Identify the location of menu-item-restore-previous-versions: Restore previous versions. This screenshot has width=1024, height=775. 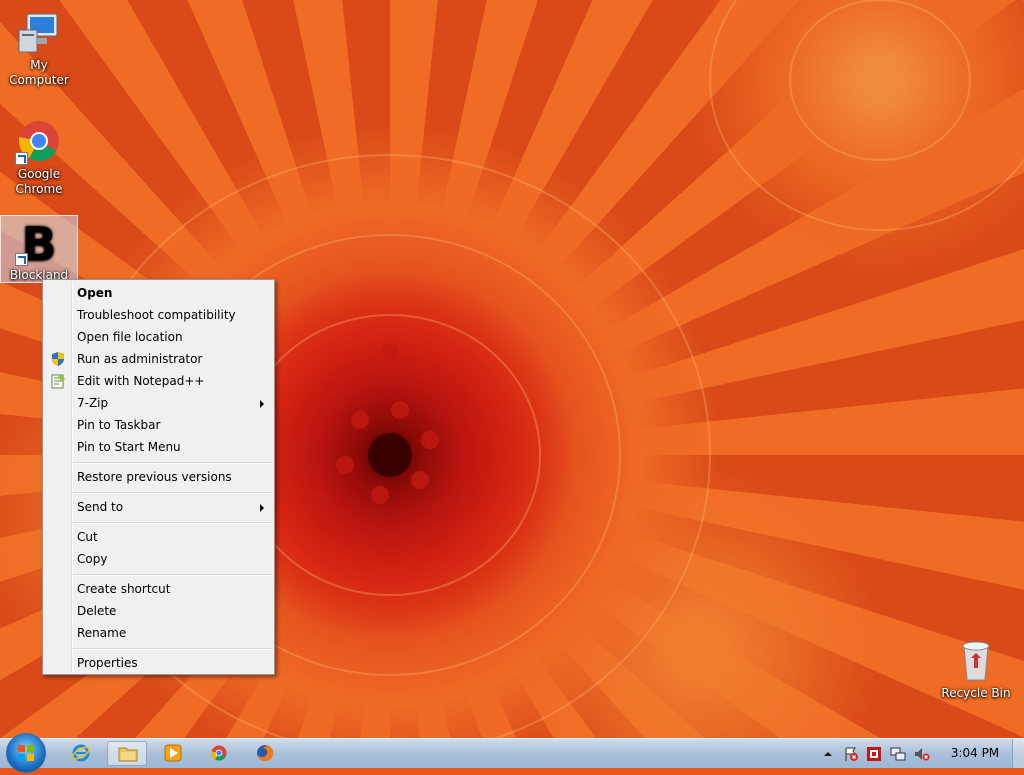
(158, 477).